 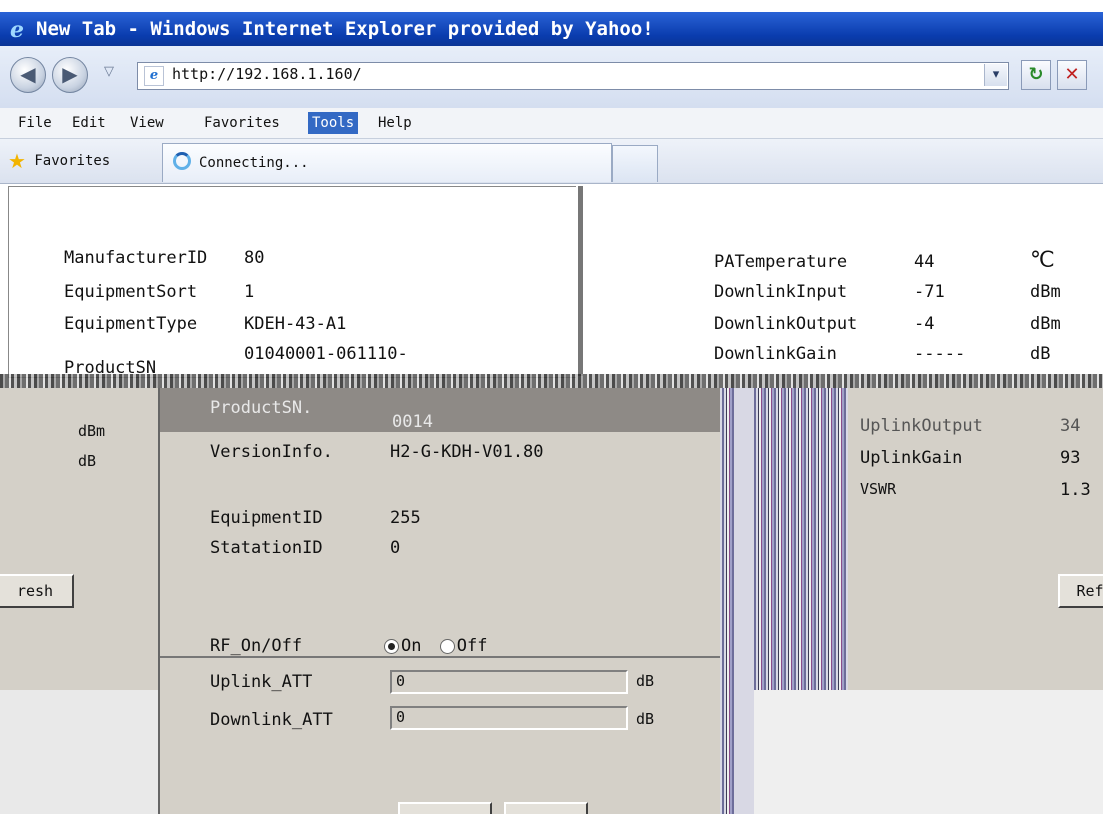 What do you see at coordinates (472, 646) in the screenshot?
I see `rf-off-label: Off` at bounding box center [472, 646].